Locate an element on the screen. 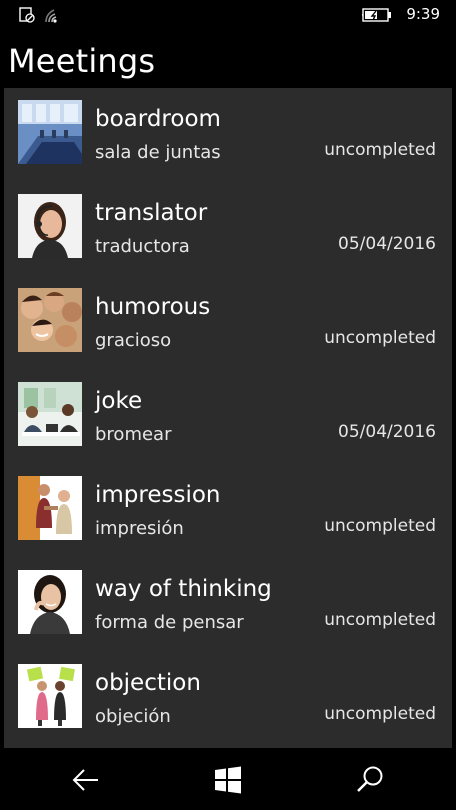  humorous-photo is located at coordinates (50, 320).